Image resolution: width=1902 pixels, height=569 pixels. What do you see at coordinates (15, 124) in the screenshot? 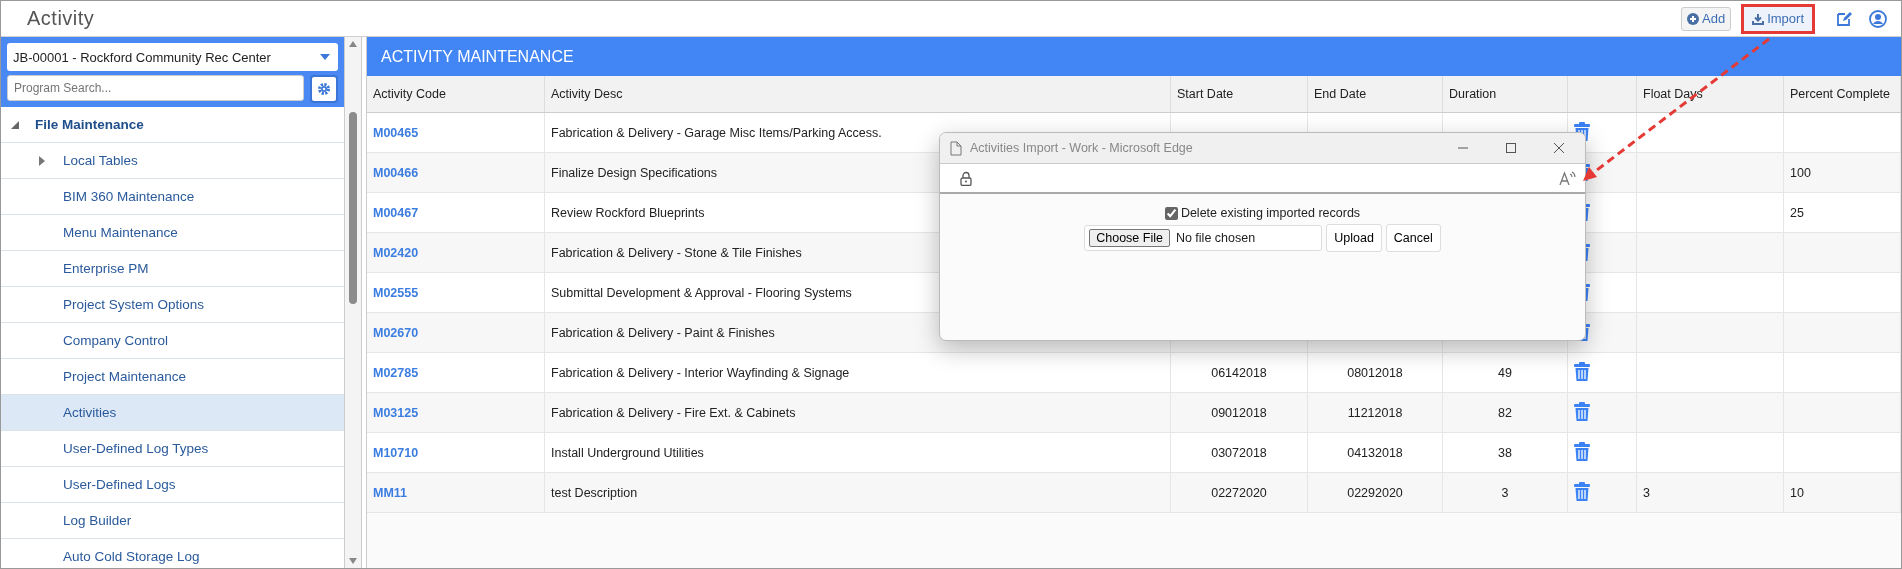
I see `expanded-triangle-icon` at bounding box center [15, 124].